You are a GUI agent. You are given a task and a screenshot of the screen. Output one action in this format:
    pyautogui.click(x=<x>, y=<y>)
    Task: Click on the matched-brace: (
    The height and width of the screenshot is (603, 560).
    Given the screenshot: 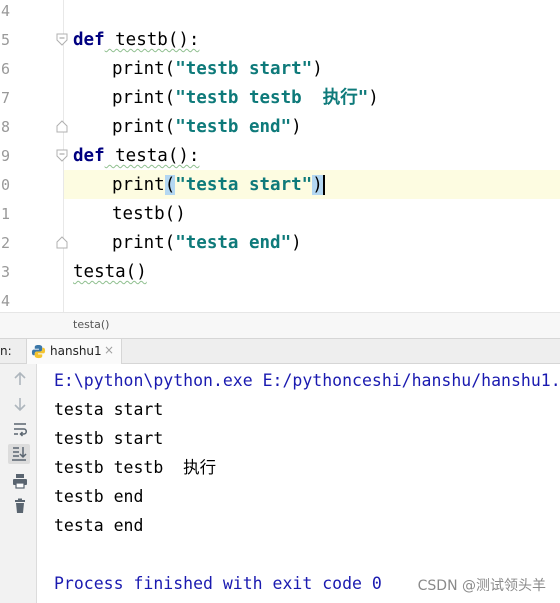 What is the action you would take?
    pyautogui.click(x=170, y=185)
    